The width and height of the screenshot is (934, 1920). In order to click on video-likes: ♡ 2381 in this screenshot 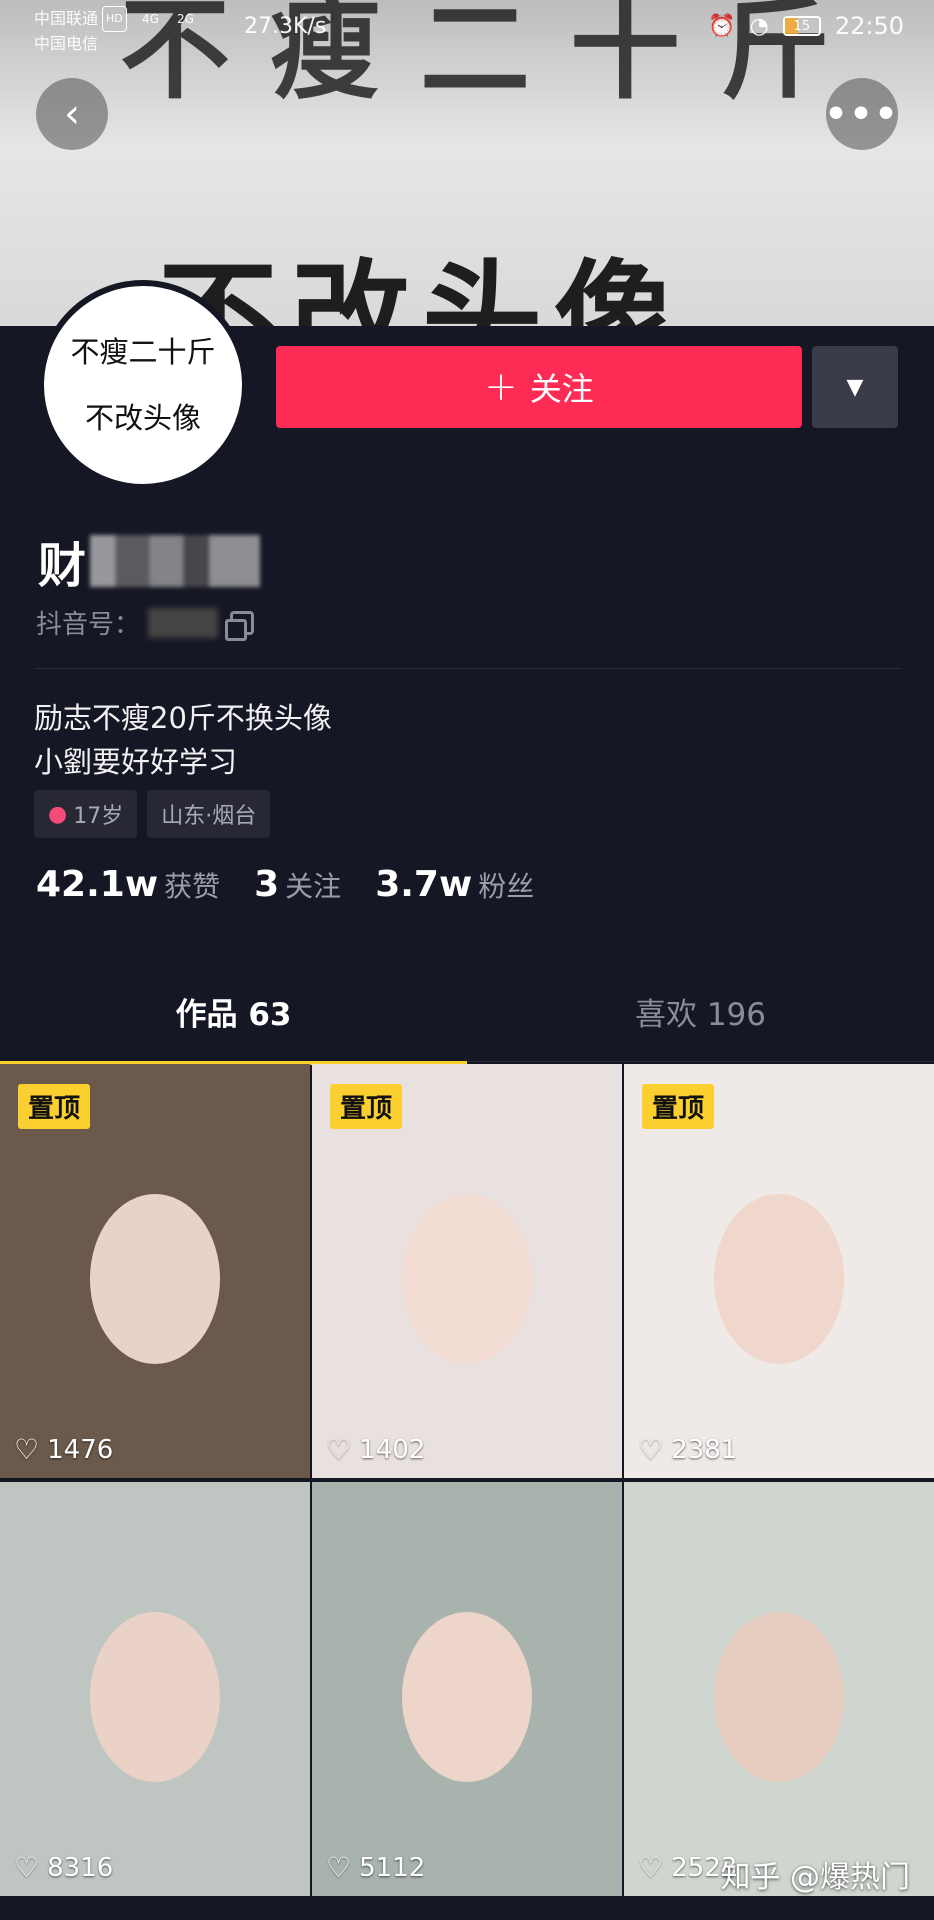, I will do `click(687, 1449)`.